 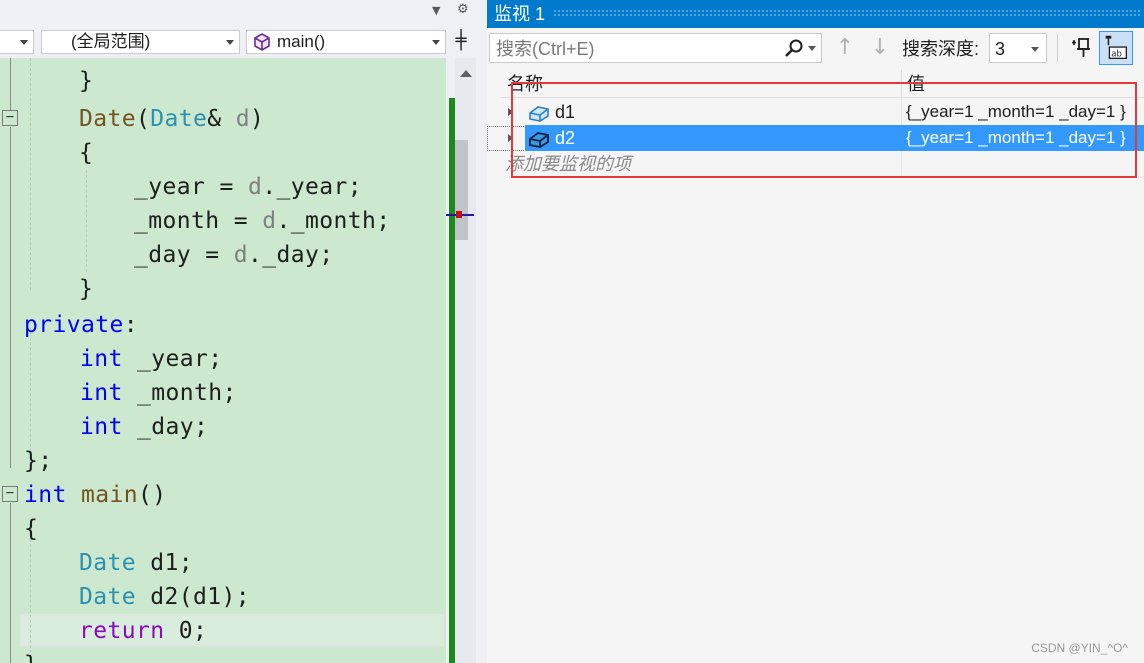 I want to click on split-view-icon: ╪, so click(x=461, y=42).